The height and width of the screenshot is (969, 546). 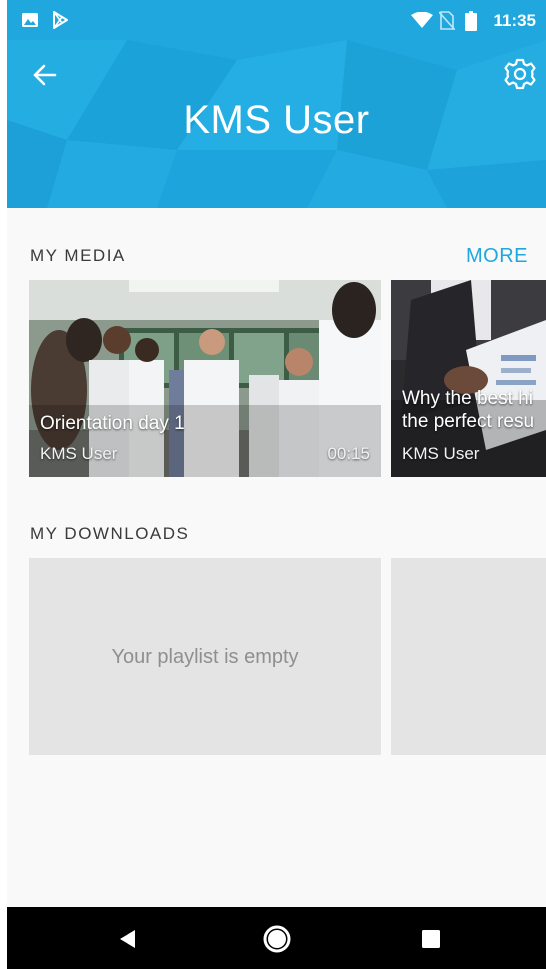 I want to click on profile-title: KMS User, so click(x=276, y=120).